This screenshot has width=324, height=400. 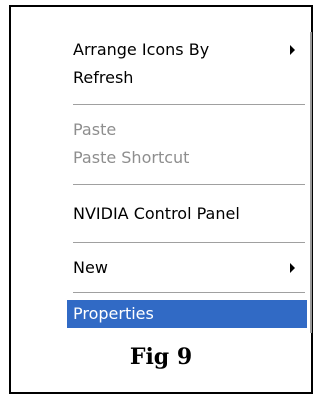 I want to click on menu-item-refresh: Refresh, so click(x=187, y=78).